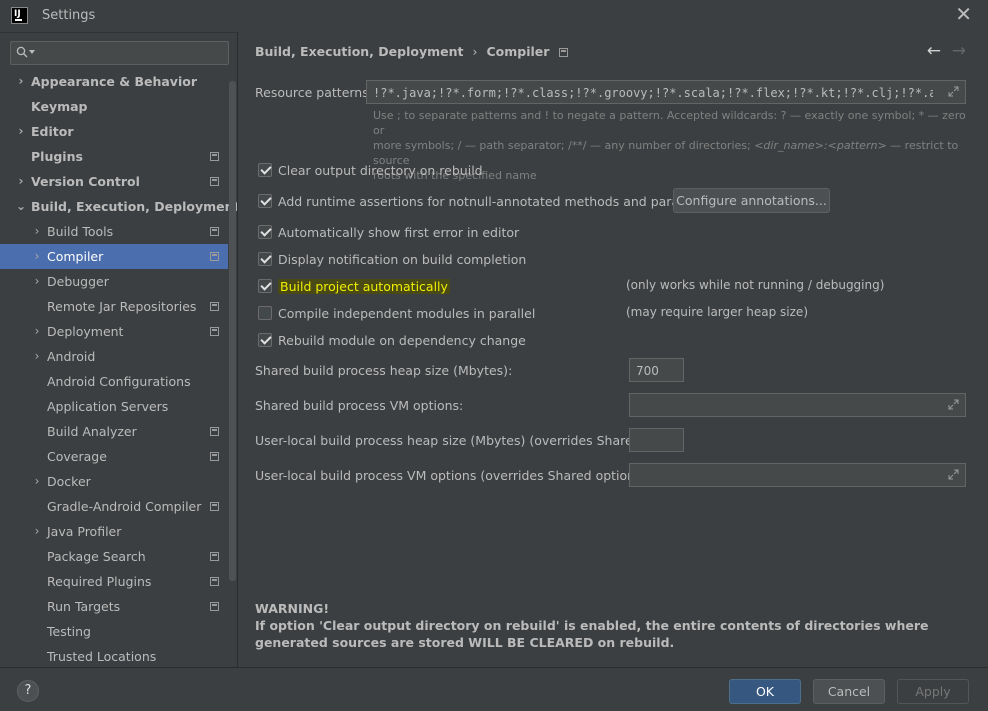 This screenshot has width=988, height=711. Describe the element at coordinates (114, 356) in the screenshot. I see `sidebar-item-android: › Android` at that location.